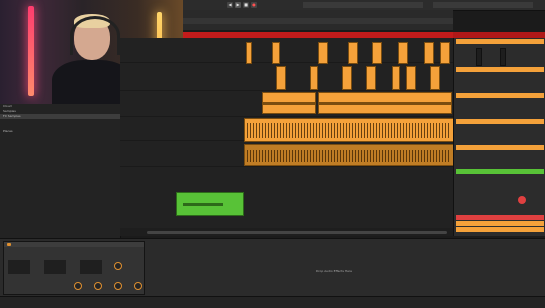 This screenshot has width=545, height=308. I want to click on scrollbar-thumb, so click(297, 232).